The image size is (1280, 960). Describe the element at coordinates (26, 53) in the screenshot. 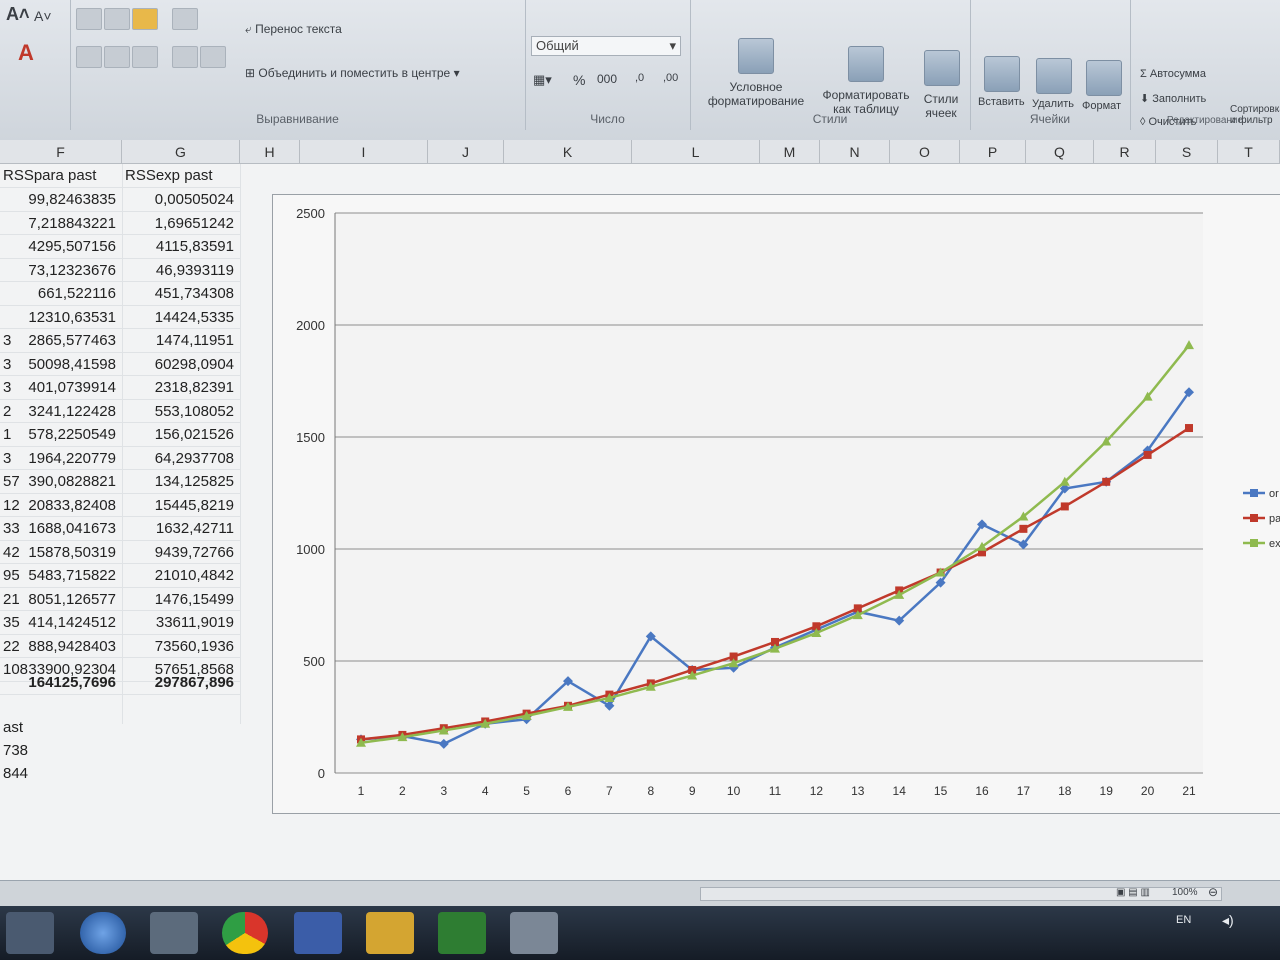

I see `font-color-icon: A` at that location.